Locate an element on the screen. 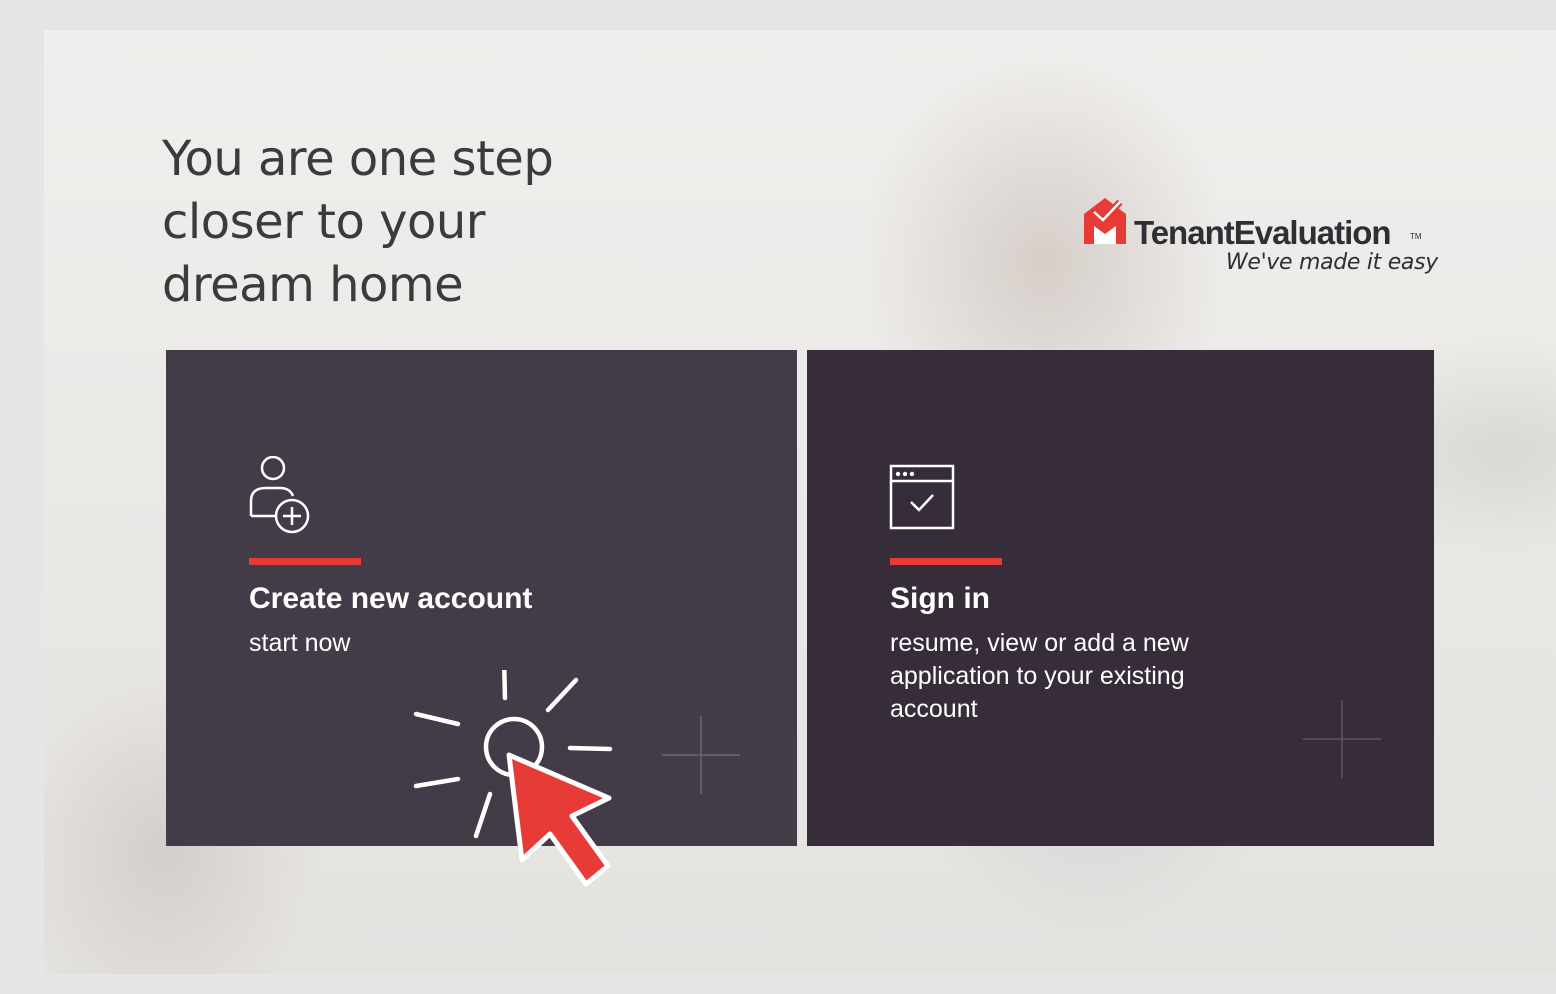 The image size is (1556, 994). house-check-logo-icon is located at coordinates (1105, 221).